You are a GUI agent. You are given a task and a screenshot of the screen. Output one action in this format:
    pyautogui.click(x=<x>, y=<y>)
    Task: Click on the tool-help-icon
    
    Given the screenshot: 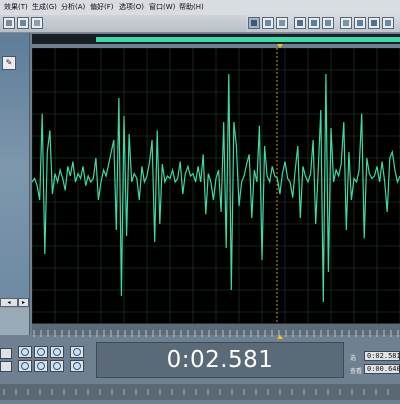 What is the action you would take?
    pyautogui.click(x=388, y=23)
    